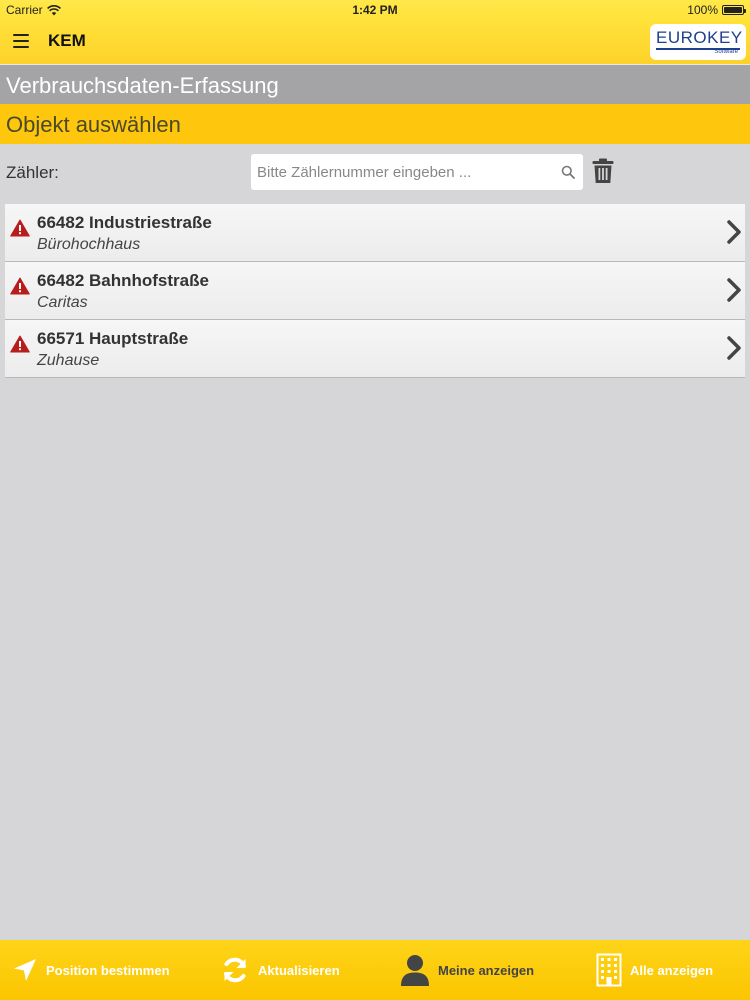 This screenshot has height=1000, width=750. I want to click on location-arrow-icon, so click(25, 970).